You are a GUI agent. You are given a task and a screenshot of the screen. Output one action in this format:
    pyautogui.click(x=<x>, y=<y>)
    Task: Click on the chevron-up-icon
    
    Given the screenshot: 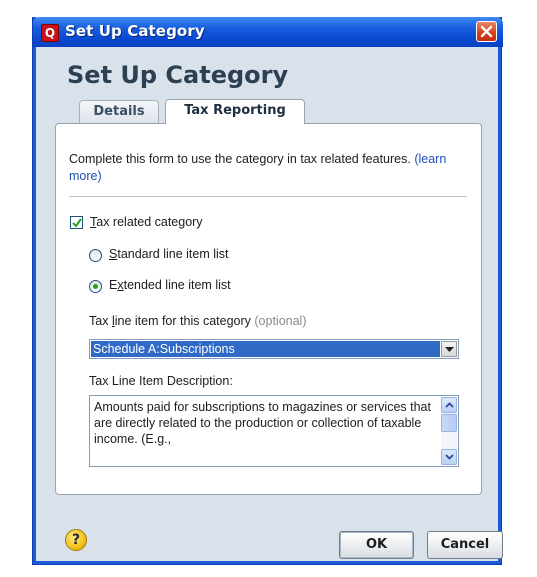 What is the action you would take?
    pyautogui.click(x=449, y=405)
    